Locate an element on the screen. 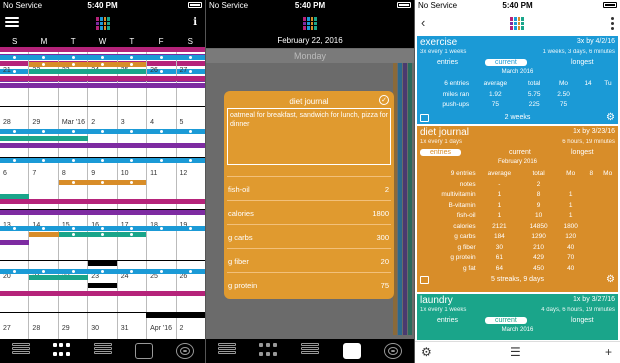  field-value: 20 is located at coordinates (385, 261).